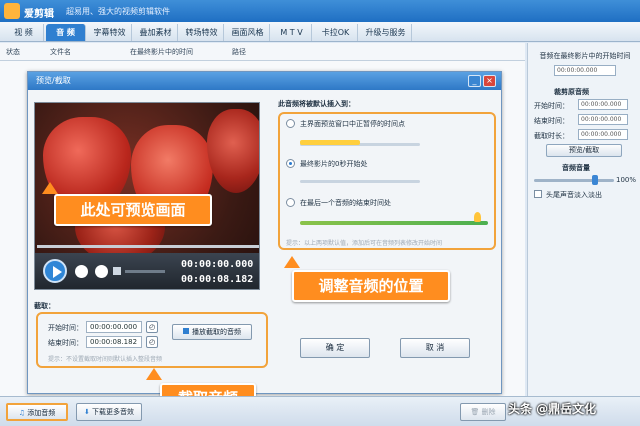  I want to click on clip-start-label: 开始时间：, so click(65, 328).